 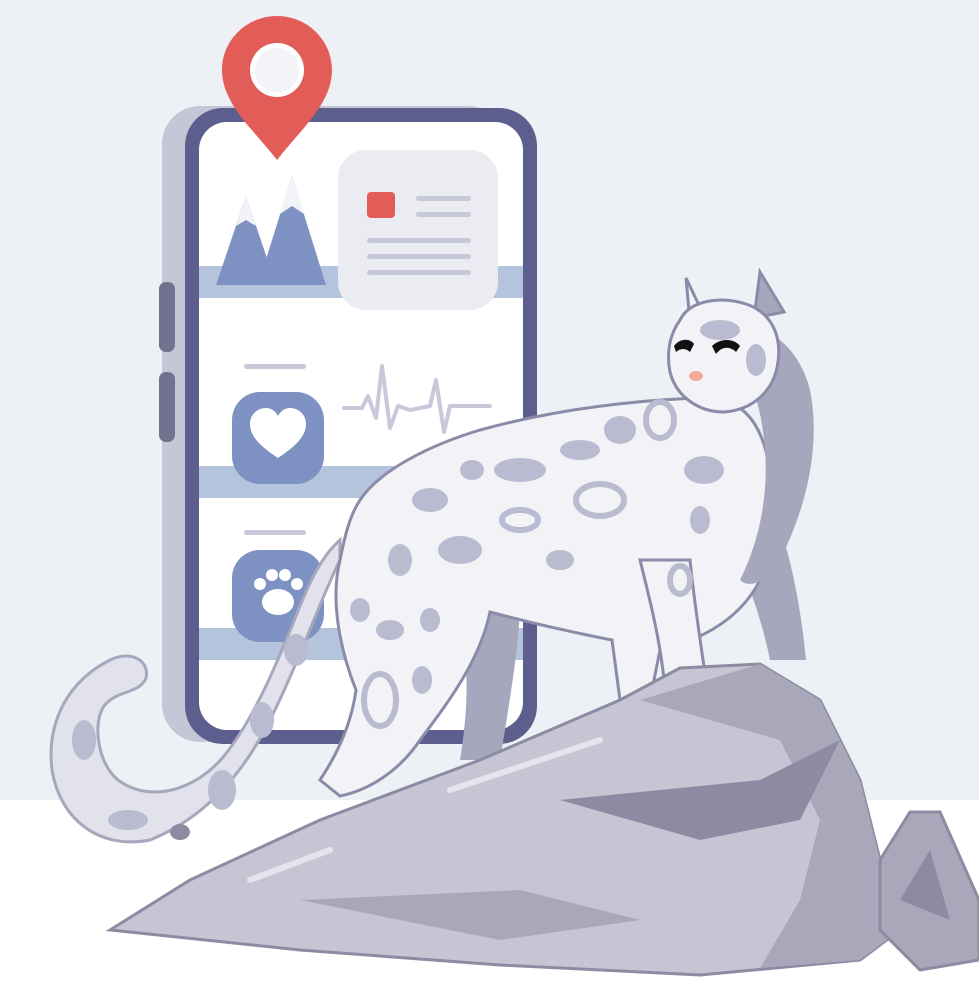 What do you see at coordinates (418, 230) in the screenshot?
I see `info-card` at bounding box center [418, 230].